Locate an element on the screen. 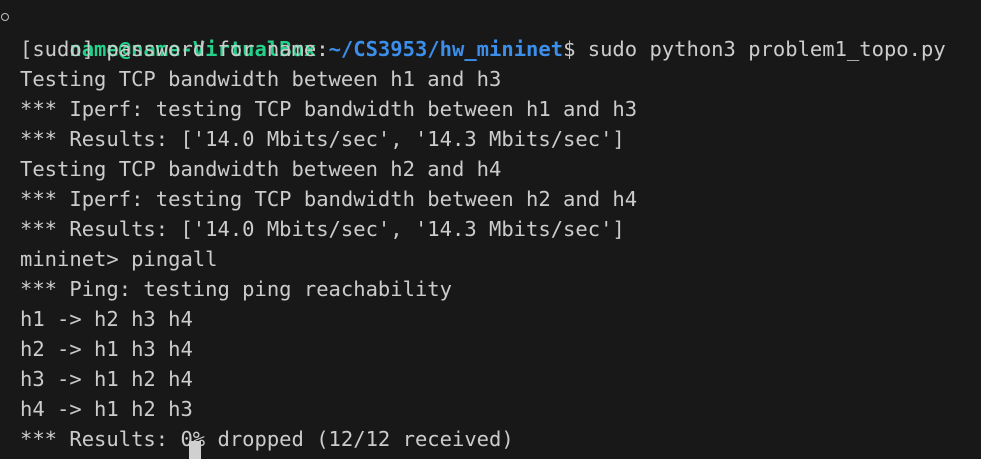 The image size is (981, 459). command-status-circle-icon is located at coordinates (5, 17).